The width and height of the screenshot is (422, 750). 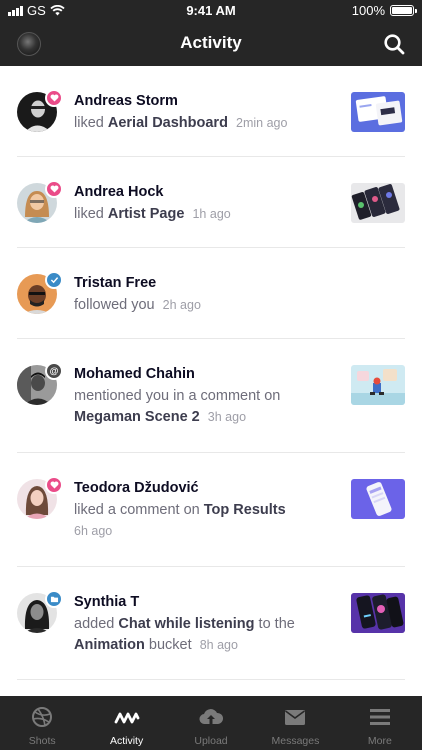 What do you see at coordinates (168, 123) in the screenshot?
I see `shot-link: Aerial Dashboard` at bounding box center [168, 123].